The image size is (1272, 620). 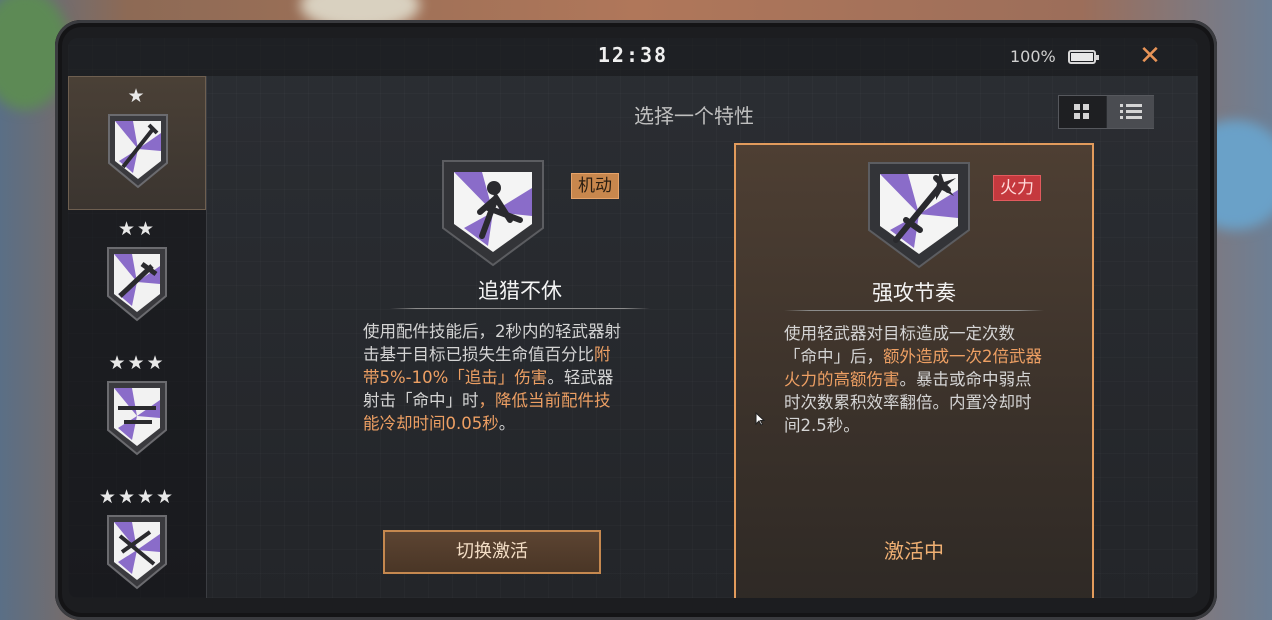 I want to click on tier-2: ★★, so click(x=137, y=277).